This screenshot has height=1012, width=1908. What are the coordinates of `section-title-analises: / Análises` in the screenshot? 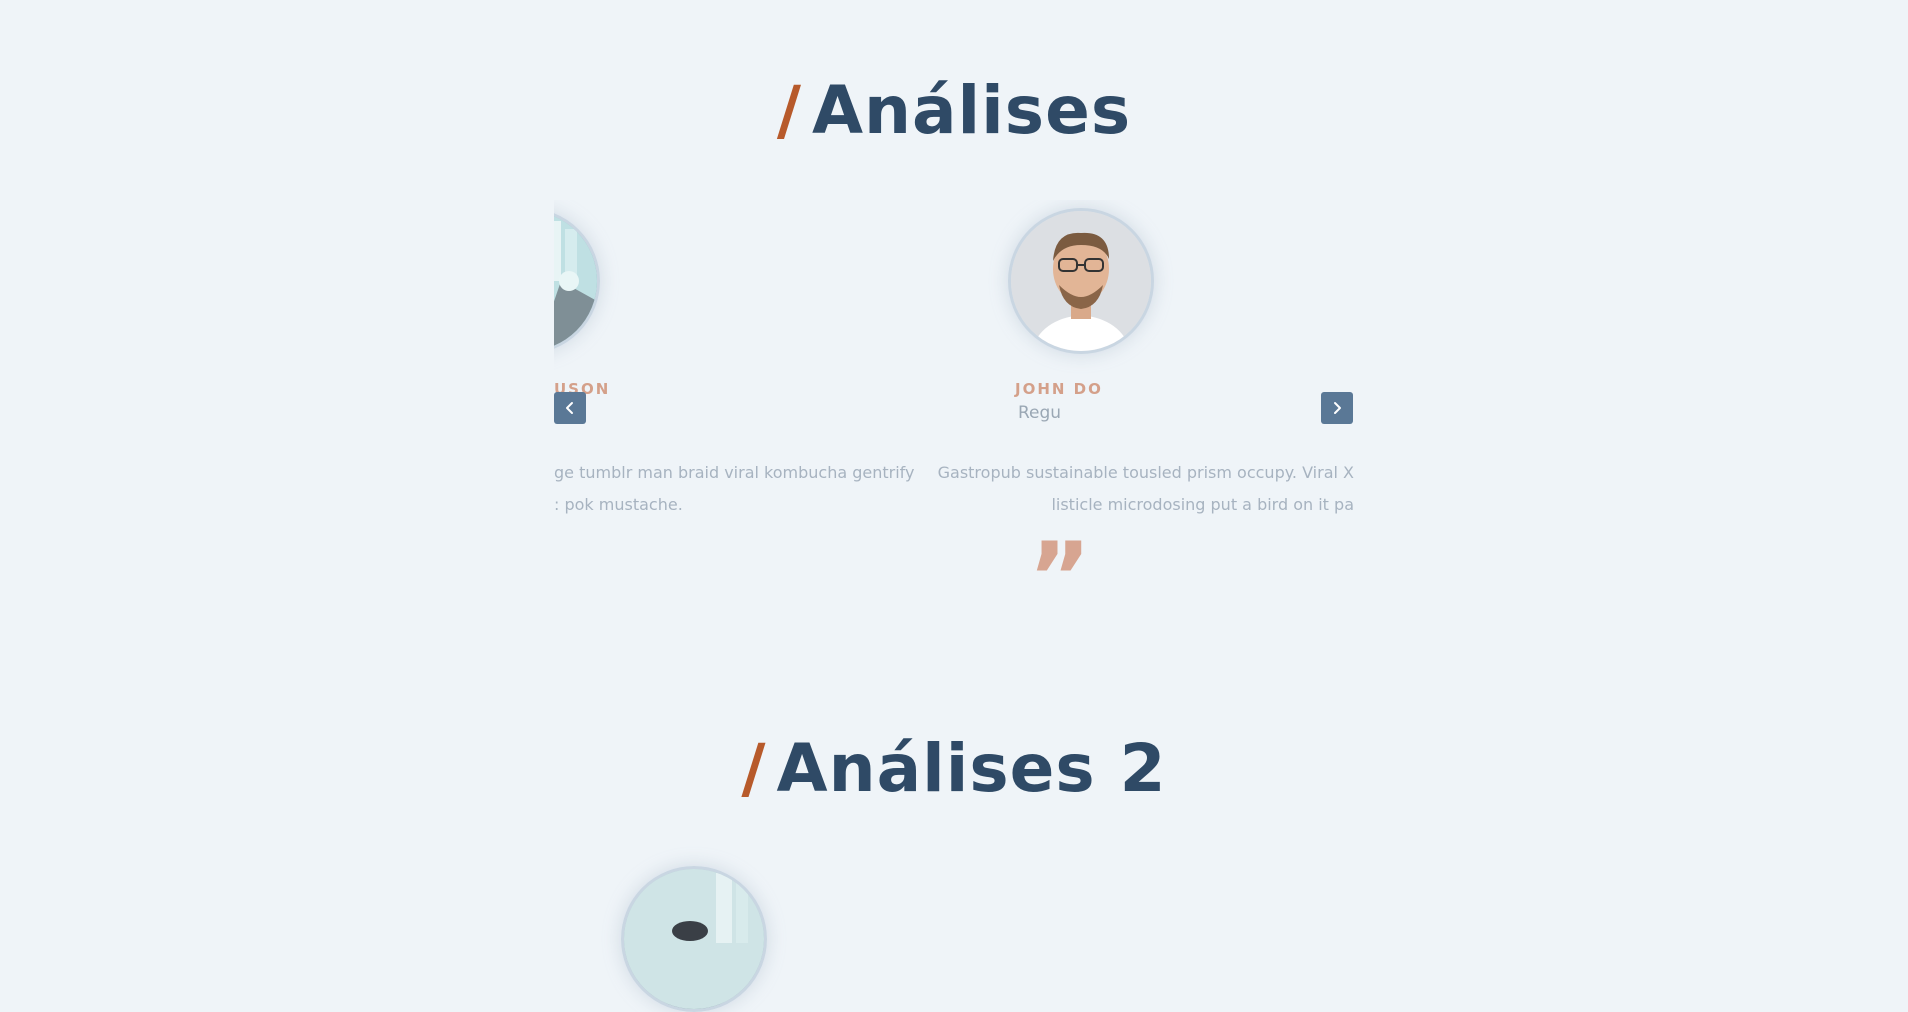 It's located at (954, 111).